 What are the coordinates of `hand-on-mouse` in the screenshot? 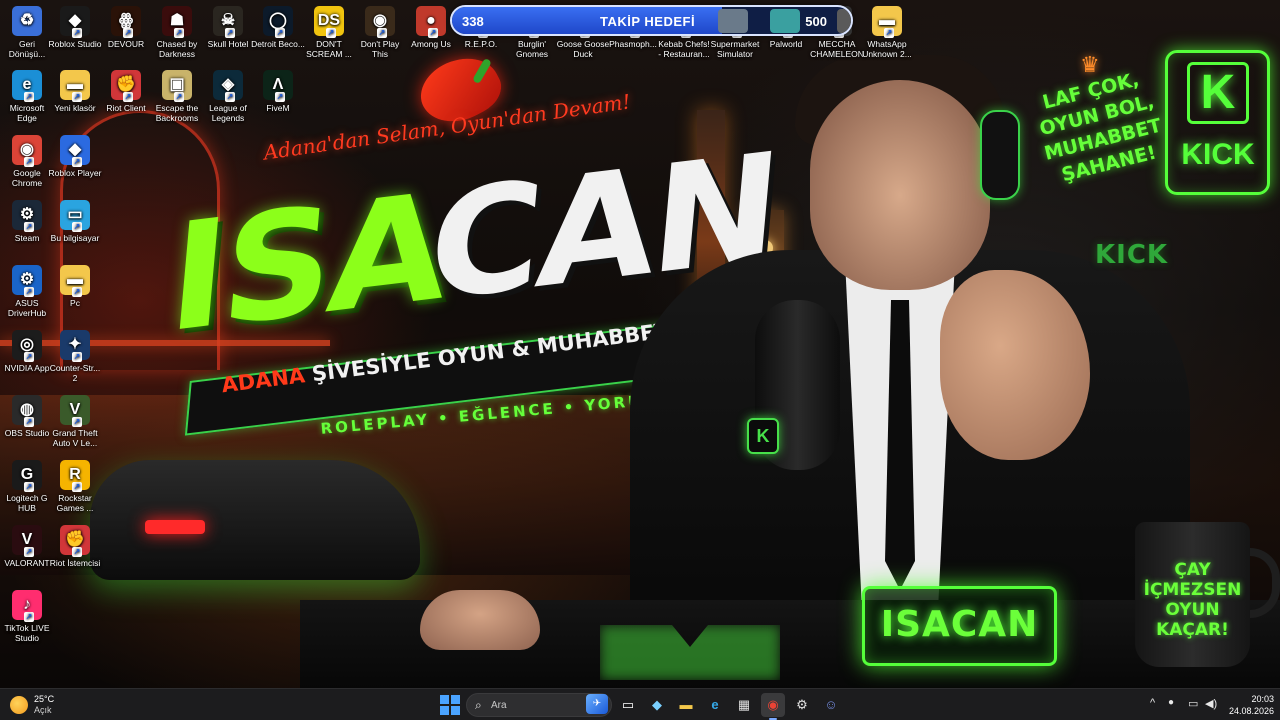 It's located at (480, 620).